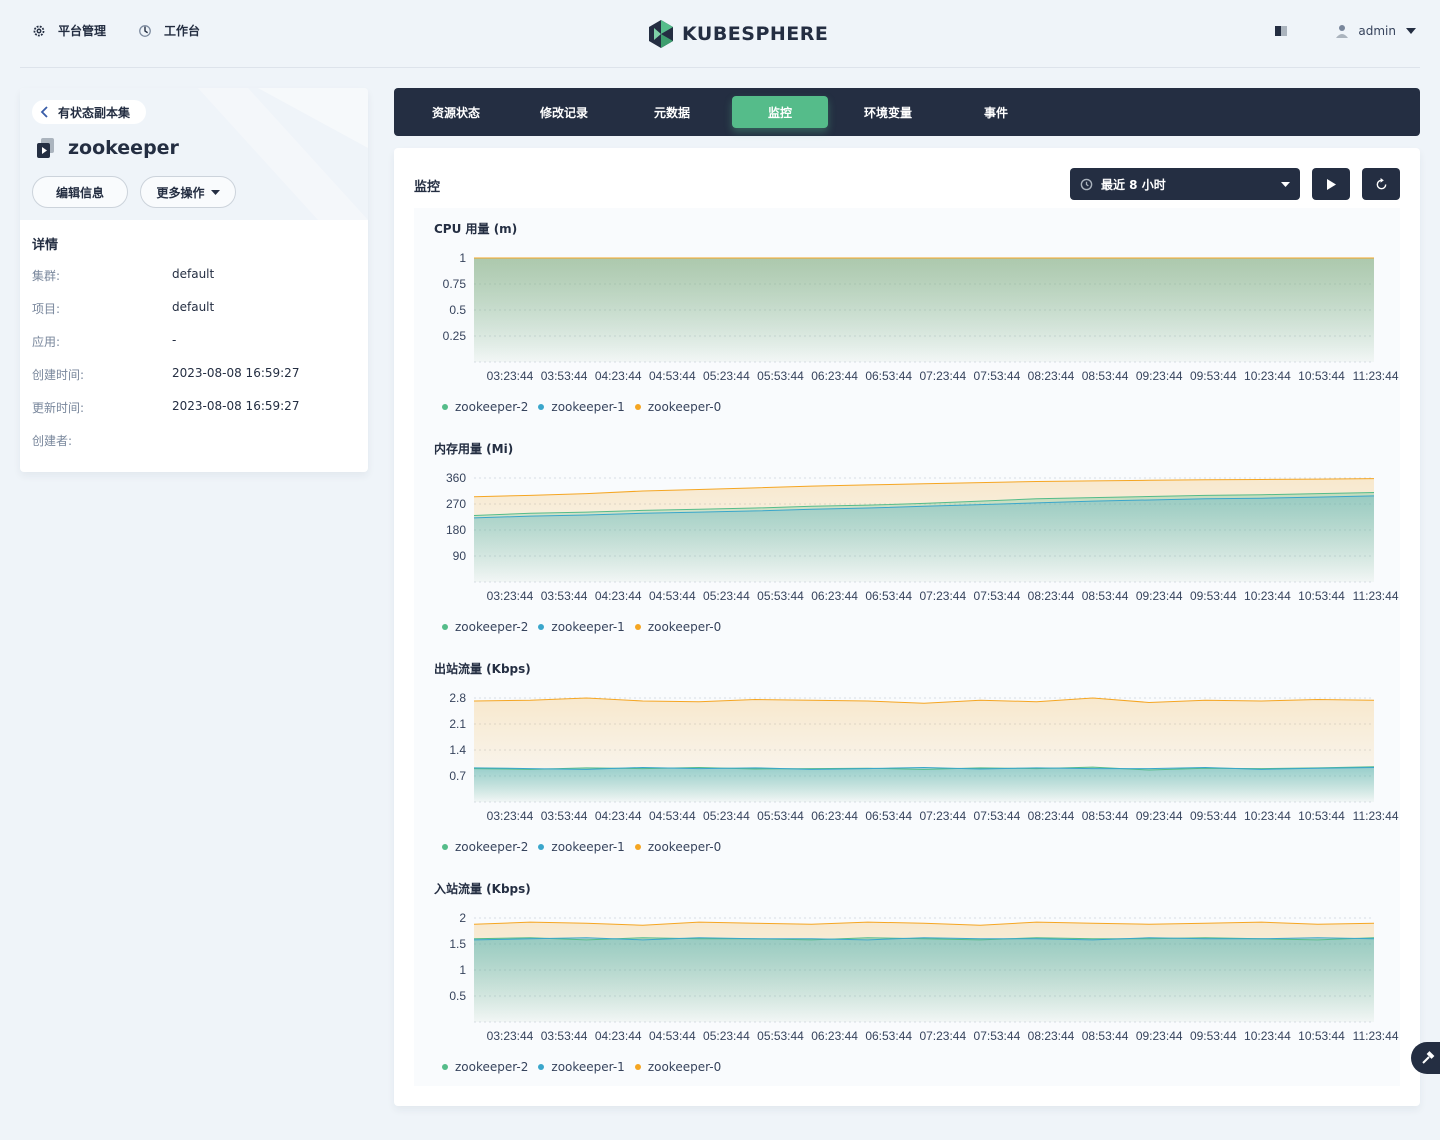 The image size is (1440, 1140). Describe the element at coordinates (457, 996) in the screenshot. I see `y-tick-label: 0.5` at that location.